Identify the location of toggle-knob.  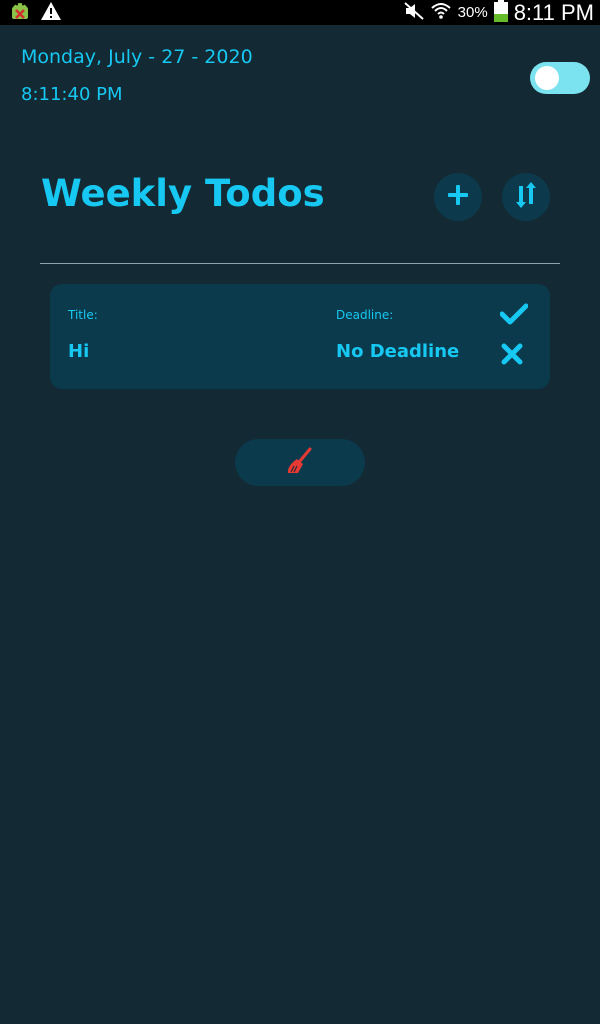
(547, 78).